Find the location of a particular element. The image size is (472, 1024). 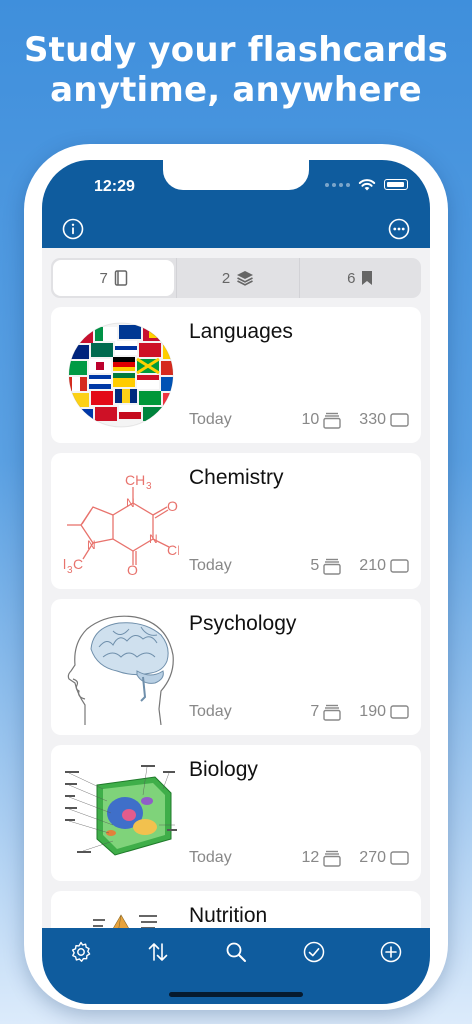

bookmark-icon is located at coordinates (367, 278).